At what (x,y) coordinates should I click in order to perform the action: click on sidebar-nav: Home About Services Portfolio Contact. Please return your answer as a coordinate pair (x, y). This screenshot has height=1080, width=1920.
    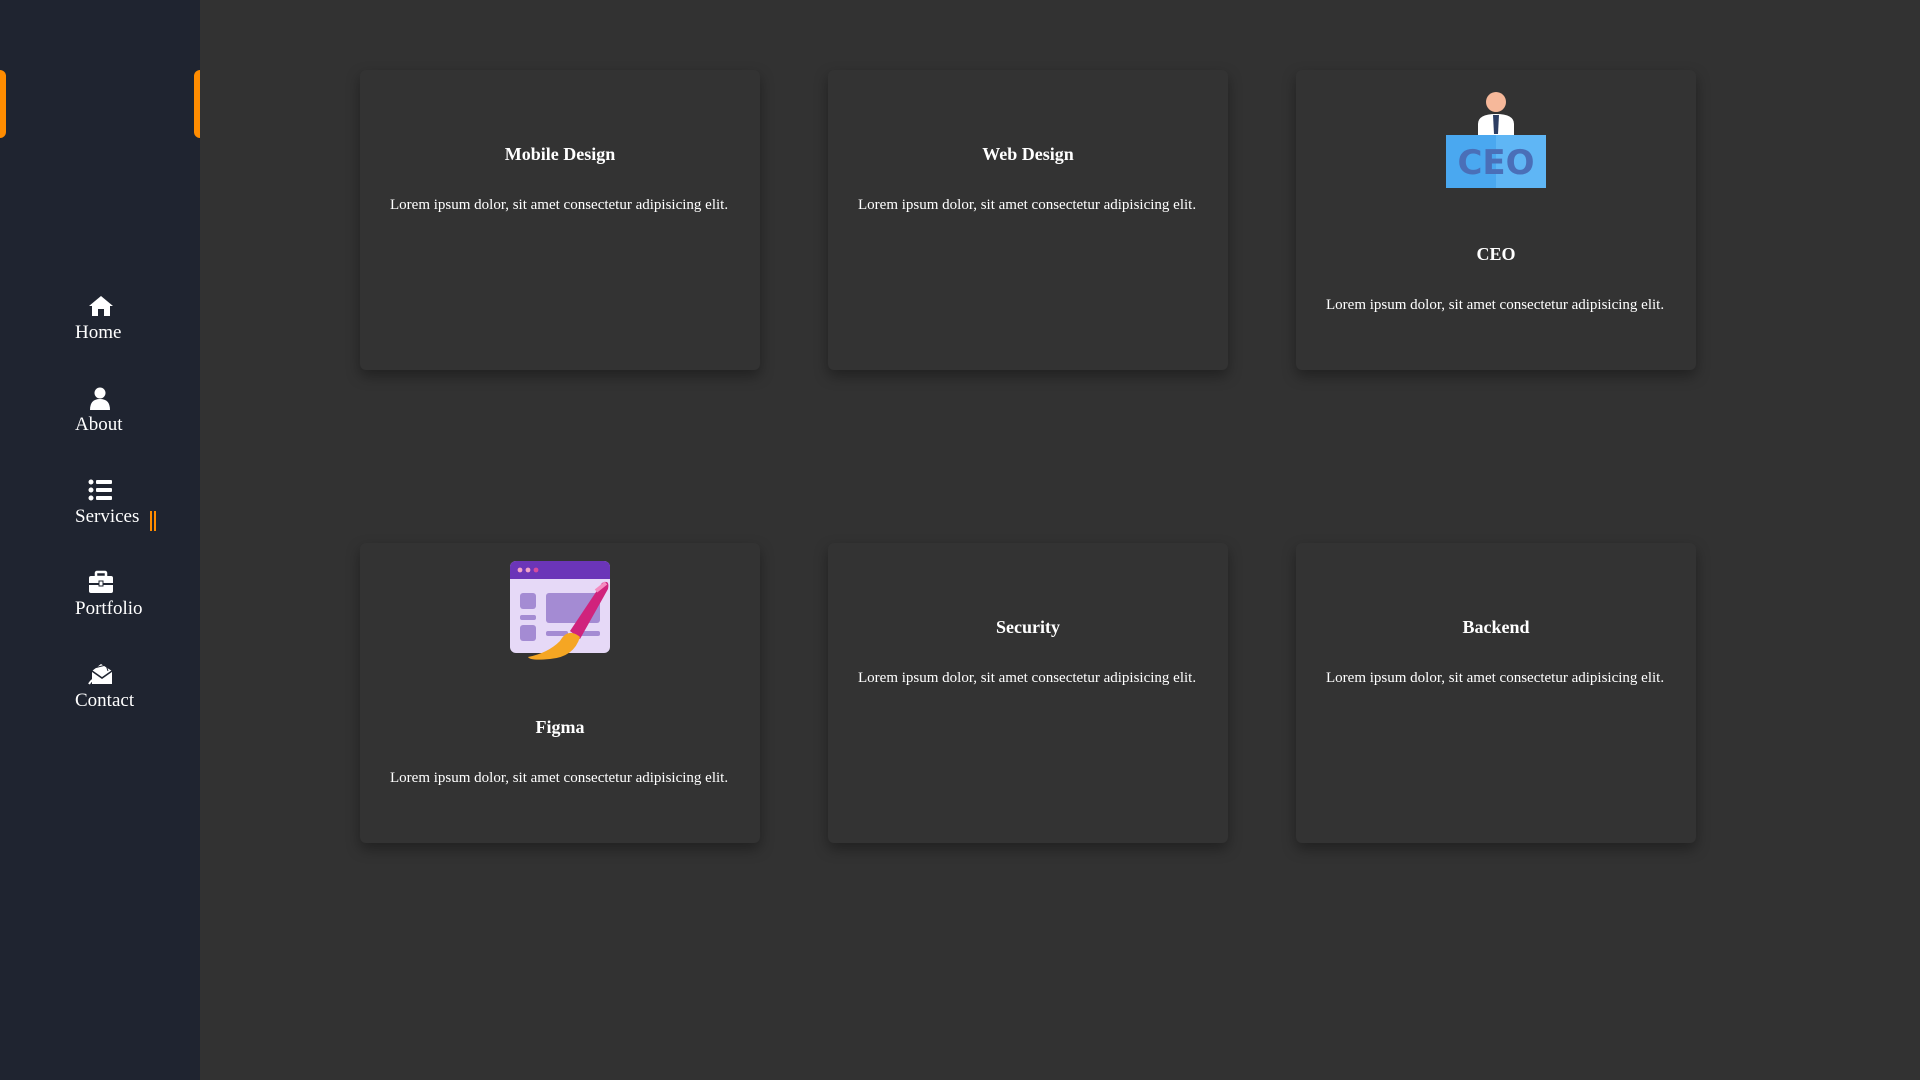
    Looking at the image, I should click on (100, 522).